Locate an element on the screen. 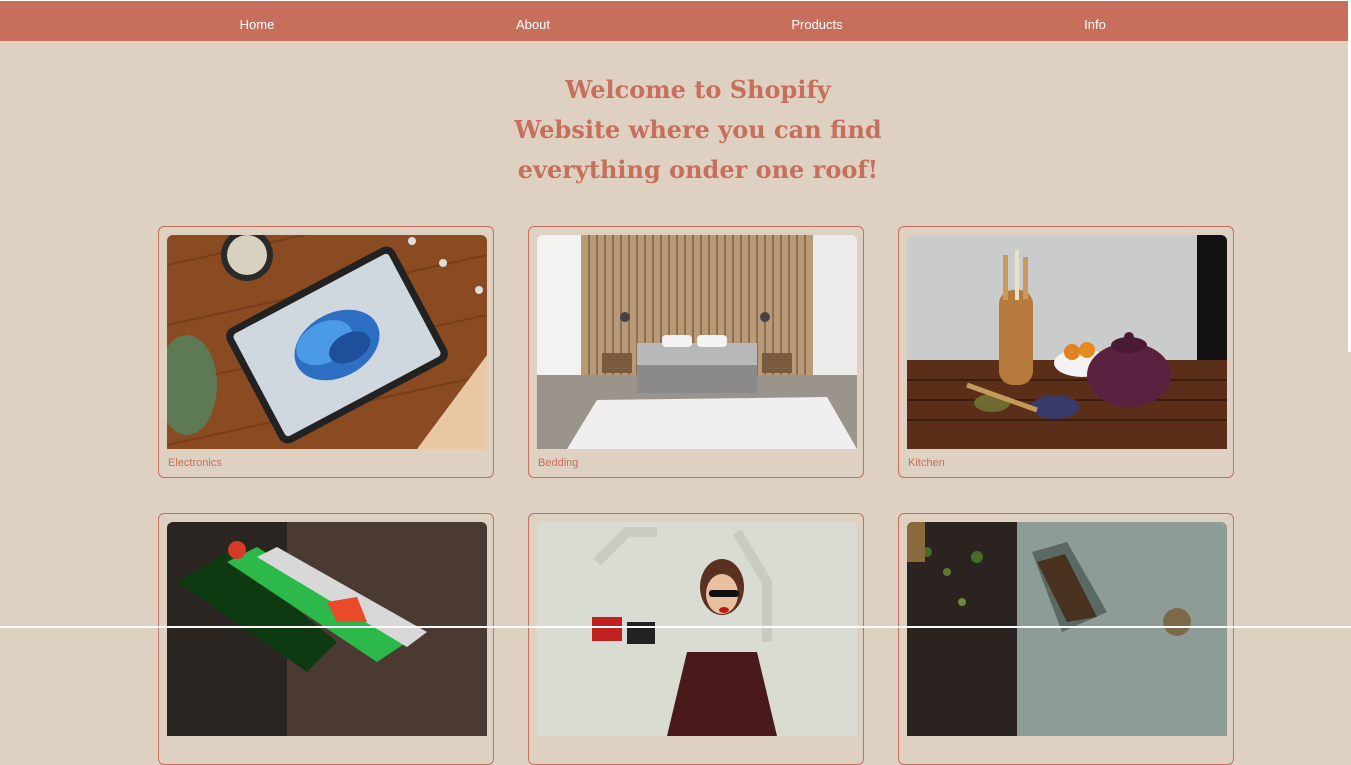  category-card-kitchen: Kitchen is located at coordinates (1066, 352).